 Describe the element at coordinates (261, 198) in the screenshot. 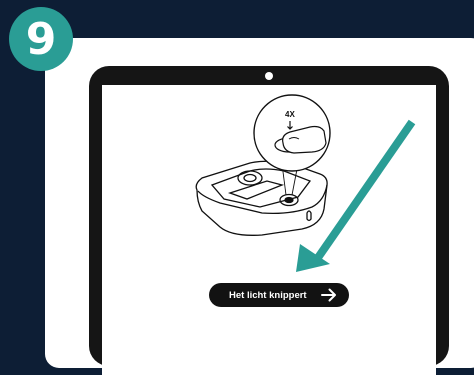

I see `hub-device` at that location.